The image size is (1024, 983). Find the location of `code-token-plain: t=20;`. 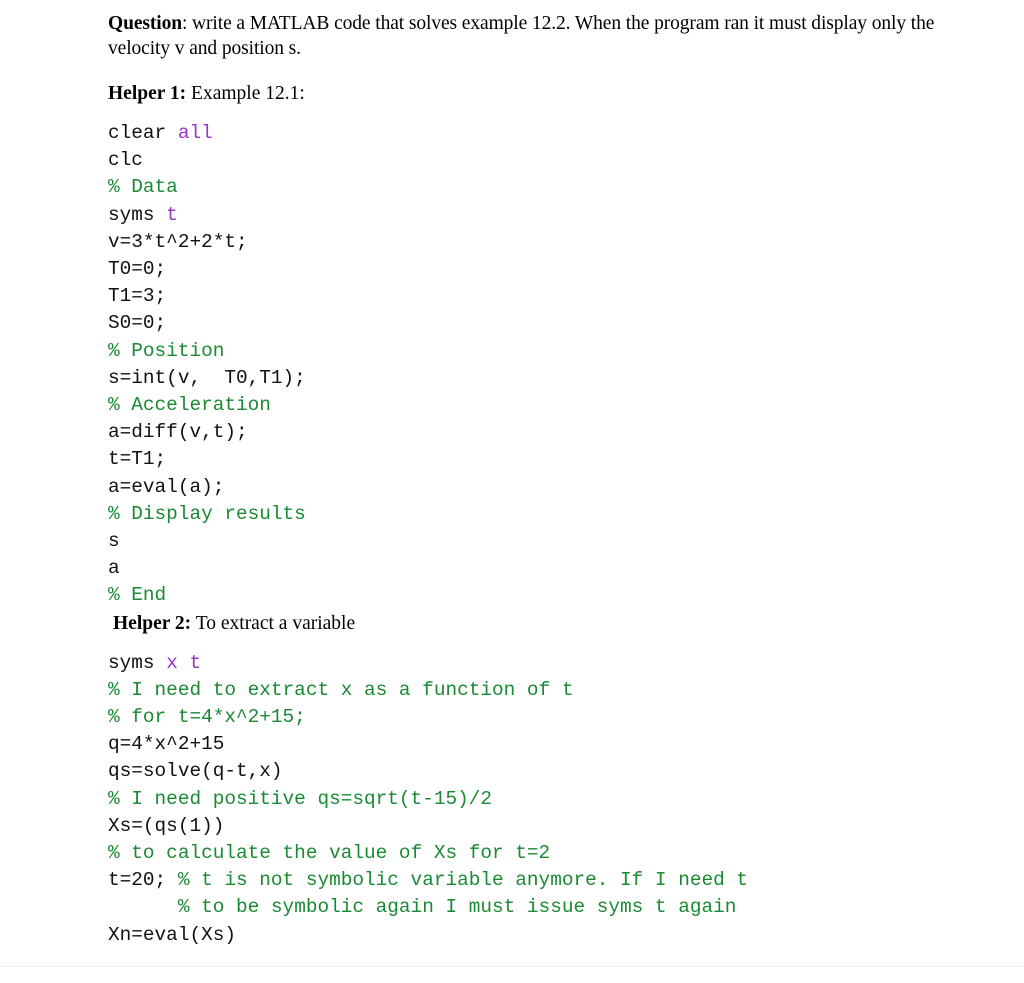

code-token-plain: t=20; is located at coordinates (143, 880).